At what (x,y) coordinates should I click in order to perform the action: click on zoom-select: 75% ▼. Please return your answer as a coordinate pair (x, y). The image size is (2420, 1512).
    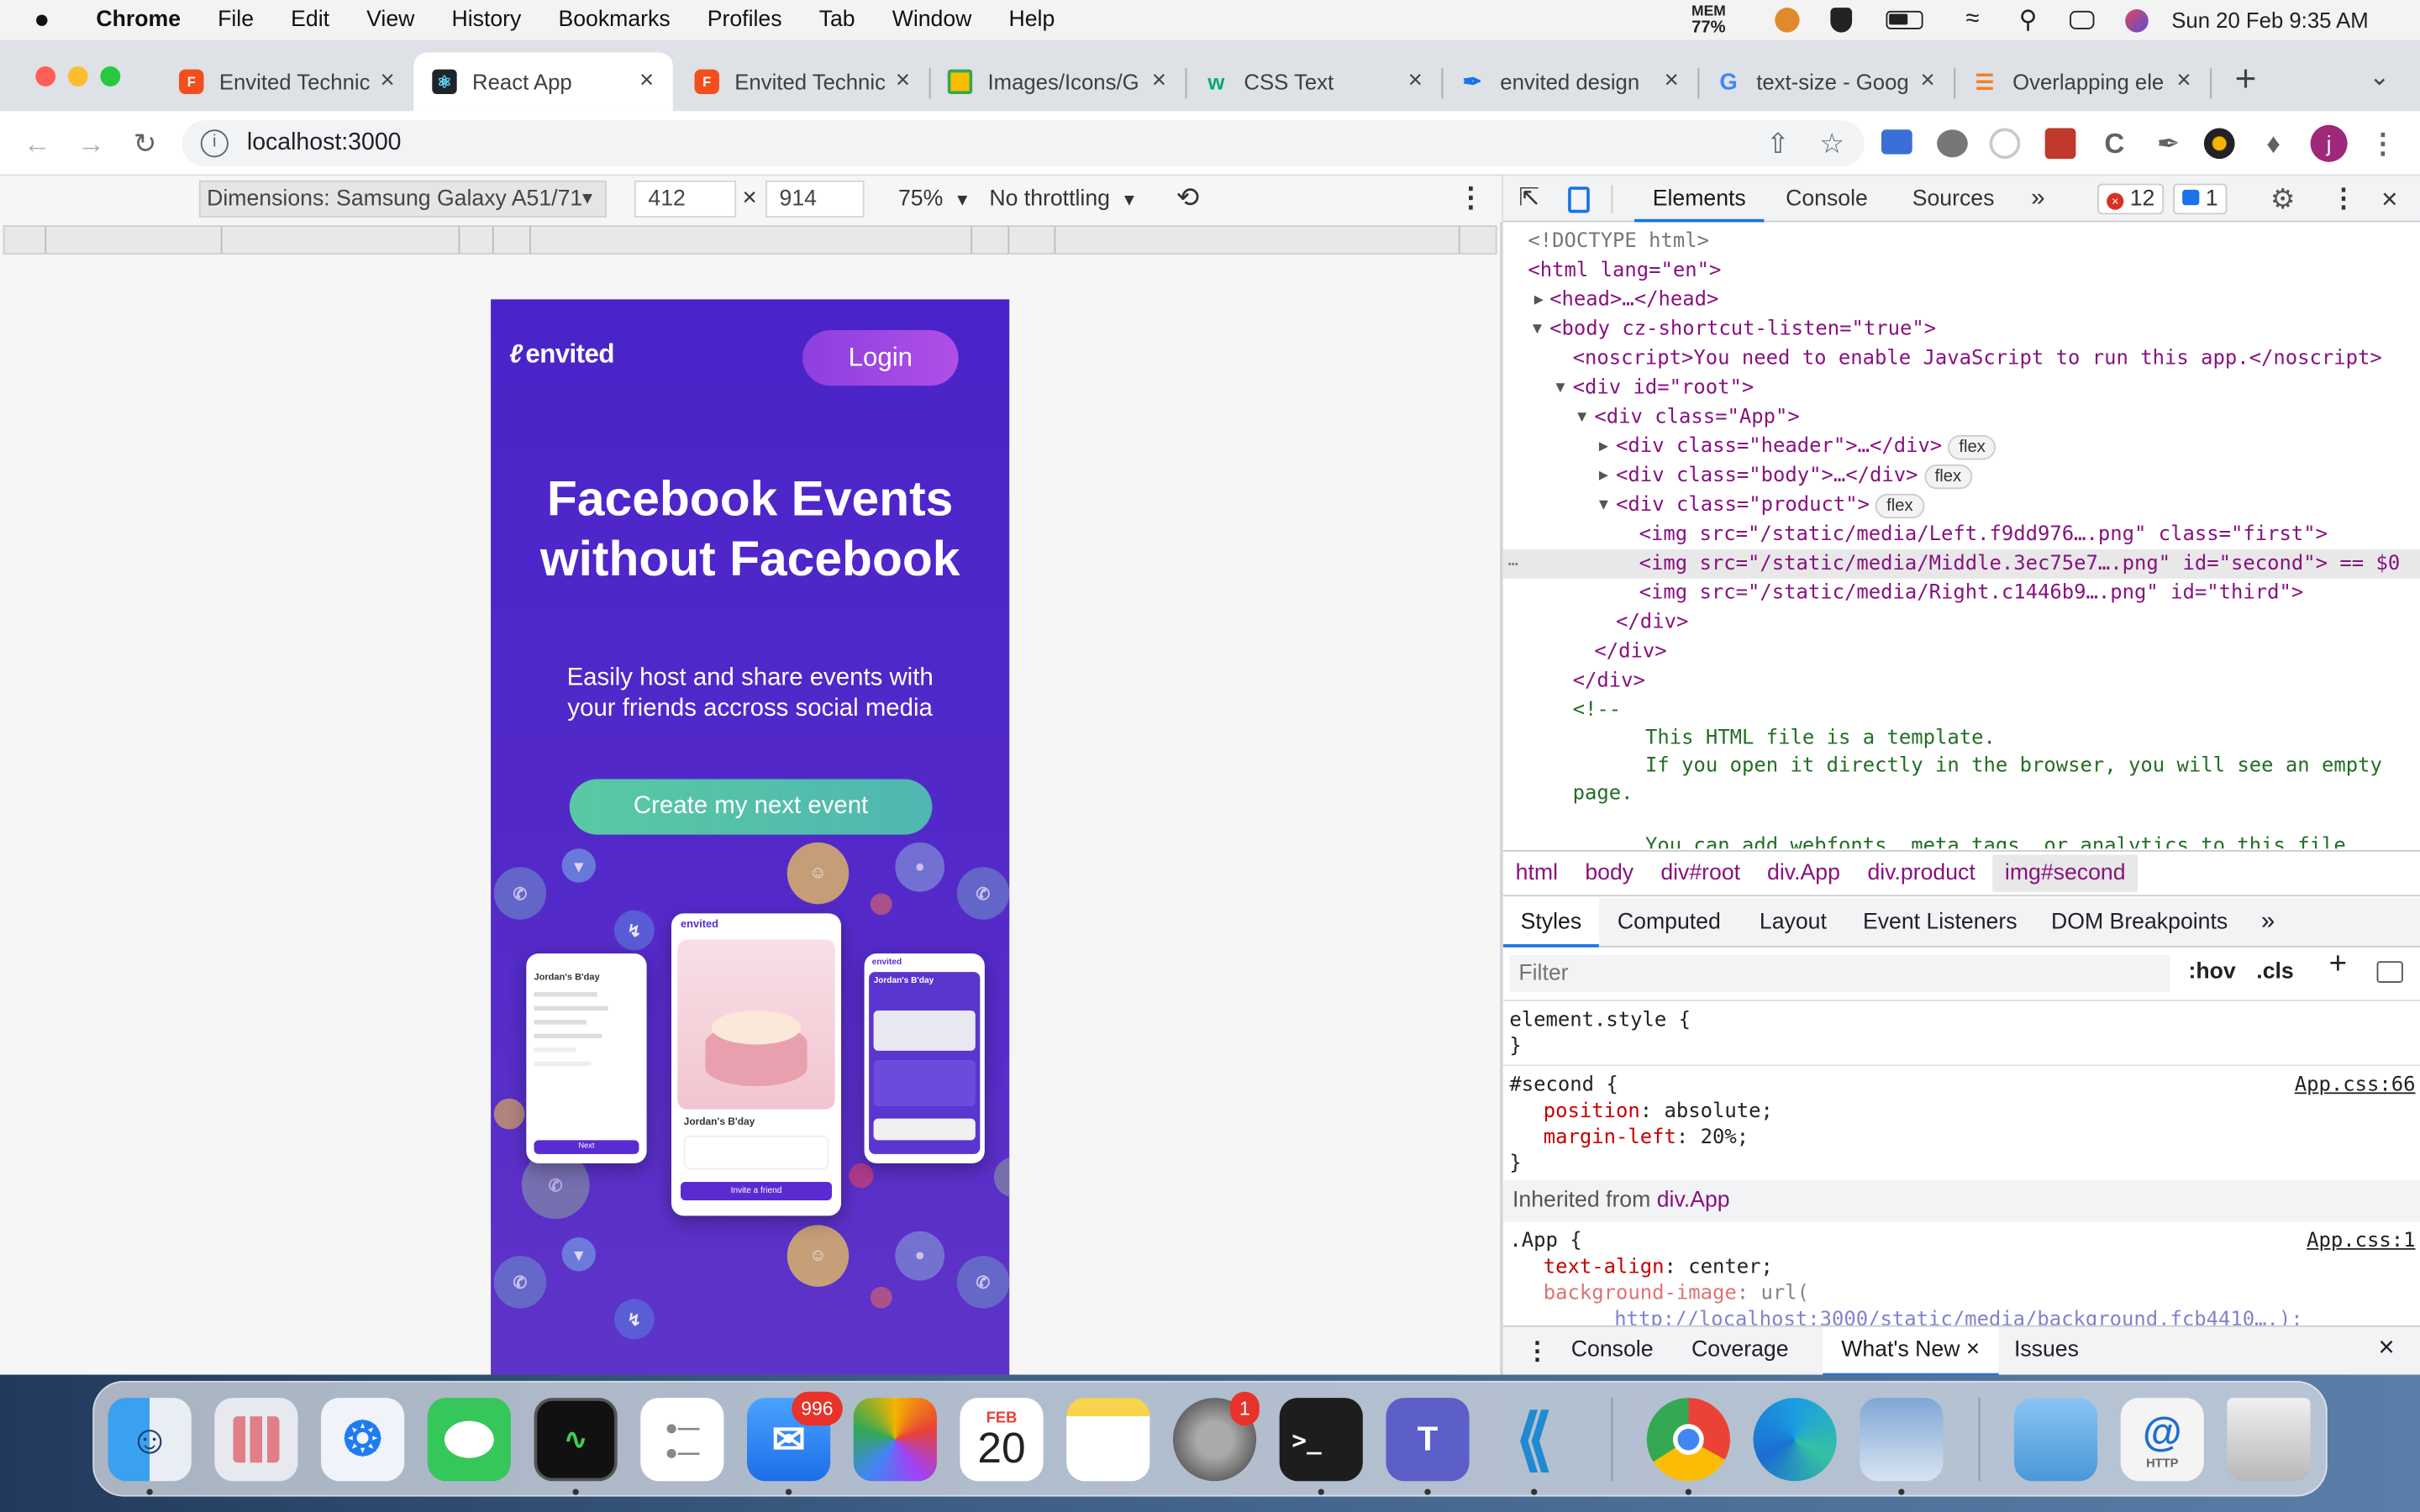
    Looking at the image, I should click on (934, 198).